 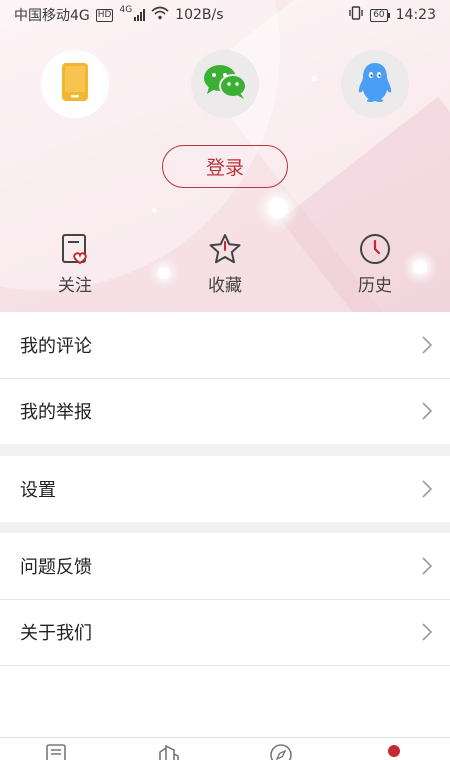 I want to click on status-bar: 中国移动4G HD 4G 102B/s 60 14:23, so click(x=225, y=15).